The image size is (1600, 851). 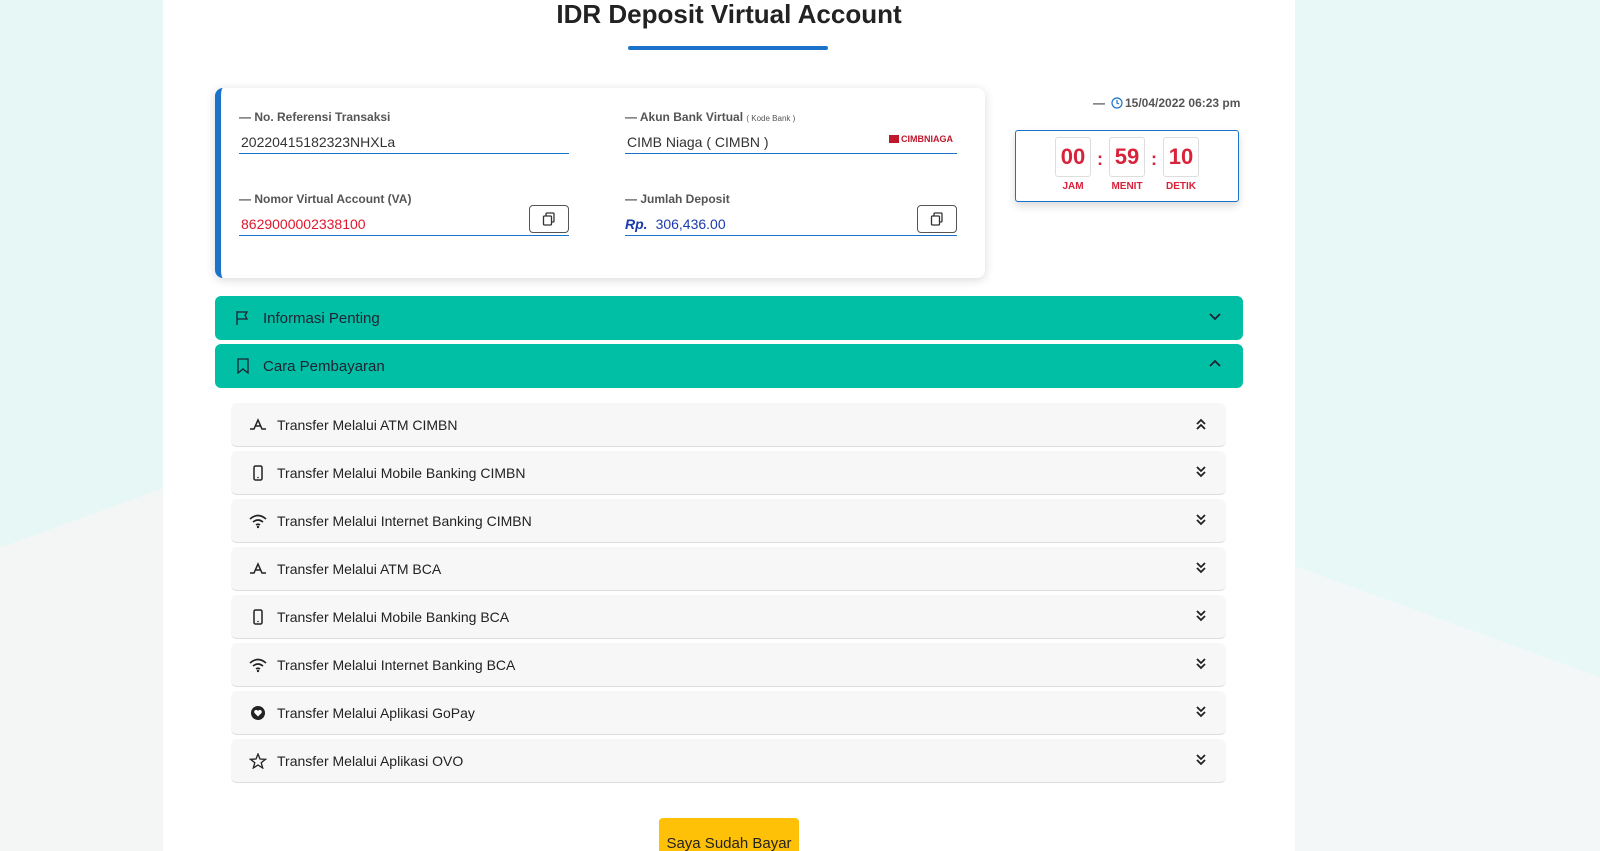 I want to click on datetime-prefix: —, so click(x=1099, y=103).